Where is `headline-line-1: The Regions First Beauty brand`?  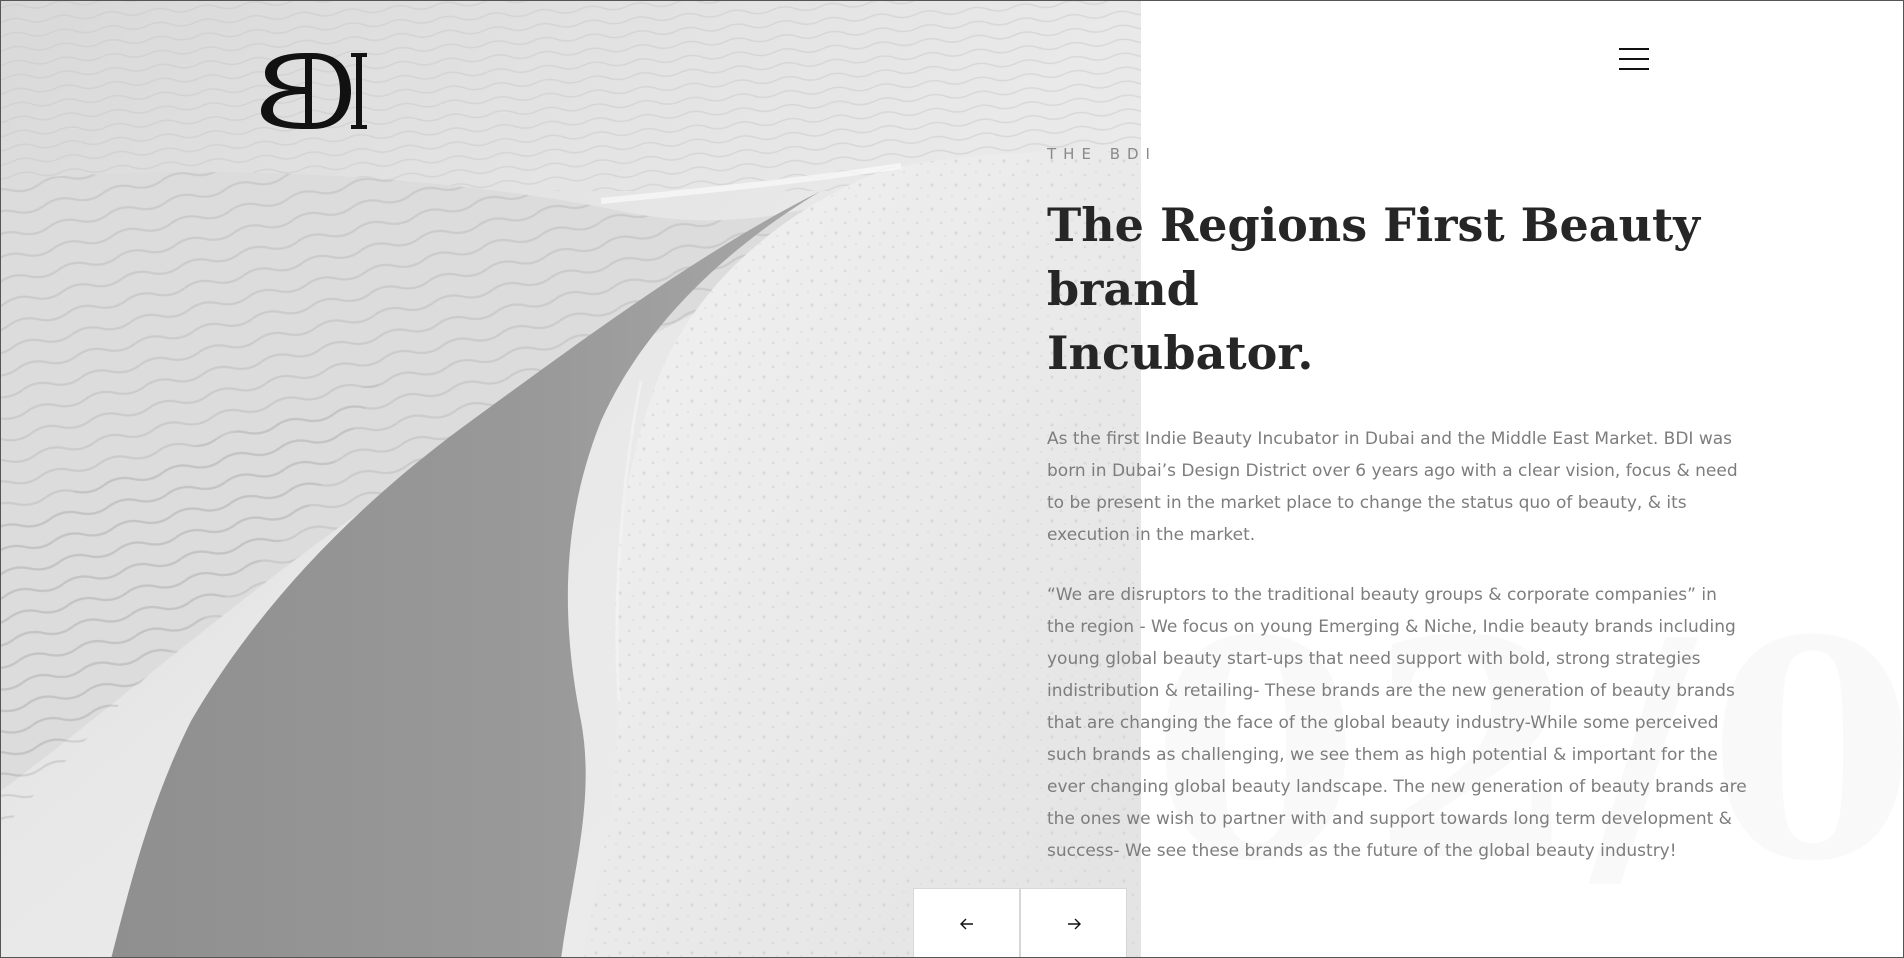
headline-line-1: The Regions First Beauty brand is located at coordinates (1374, 257).